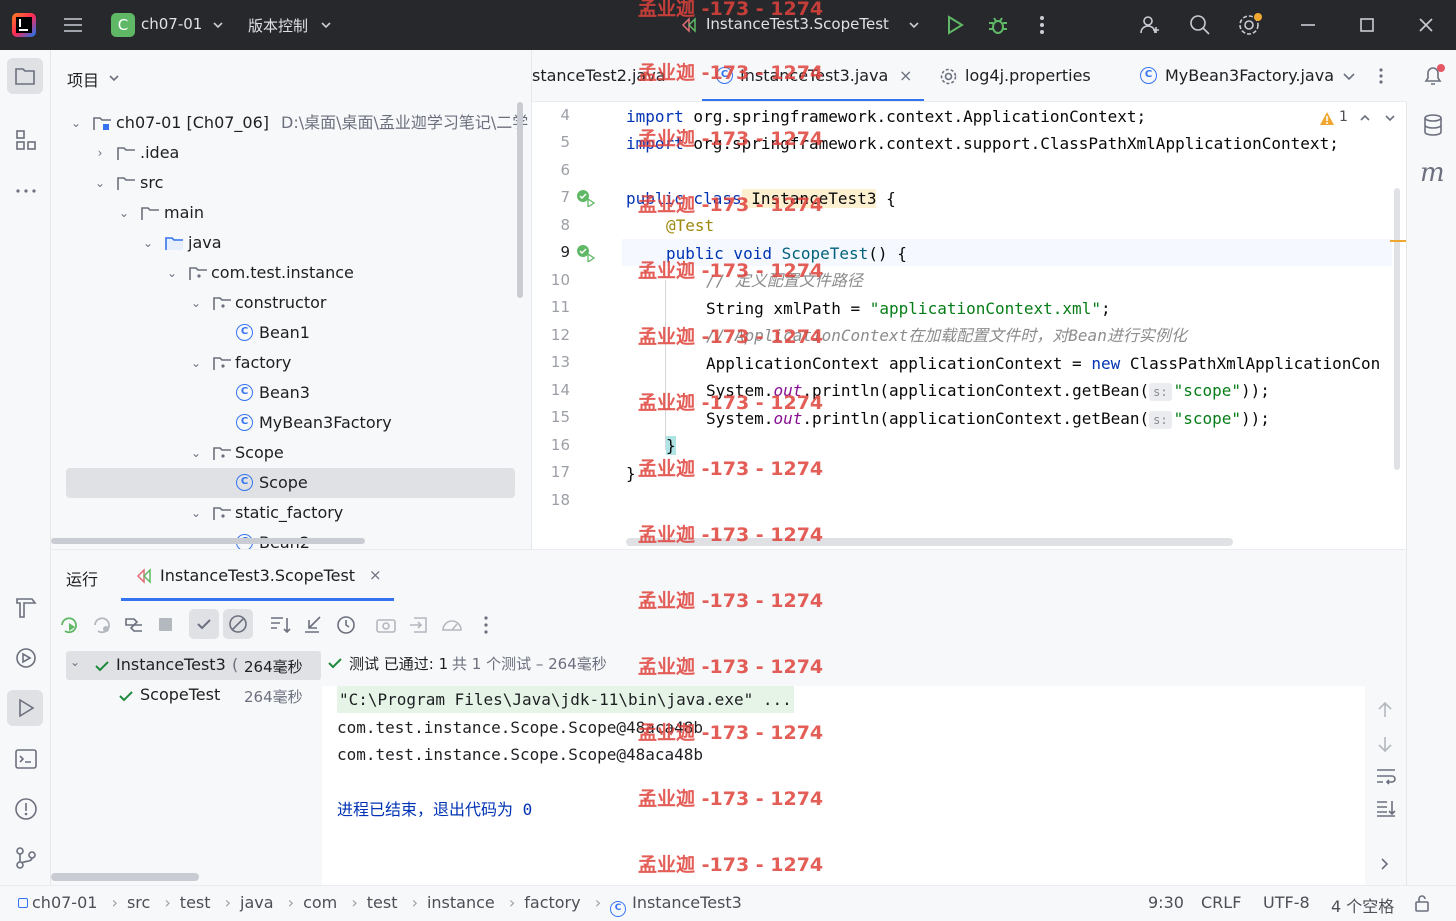 This screenshot has width=1456, height=921. What do you see at coordinates (102, 625) in the screenshot?
I see `rerun-failed-icon` at bounding box center [102, 625].